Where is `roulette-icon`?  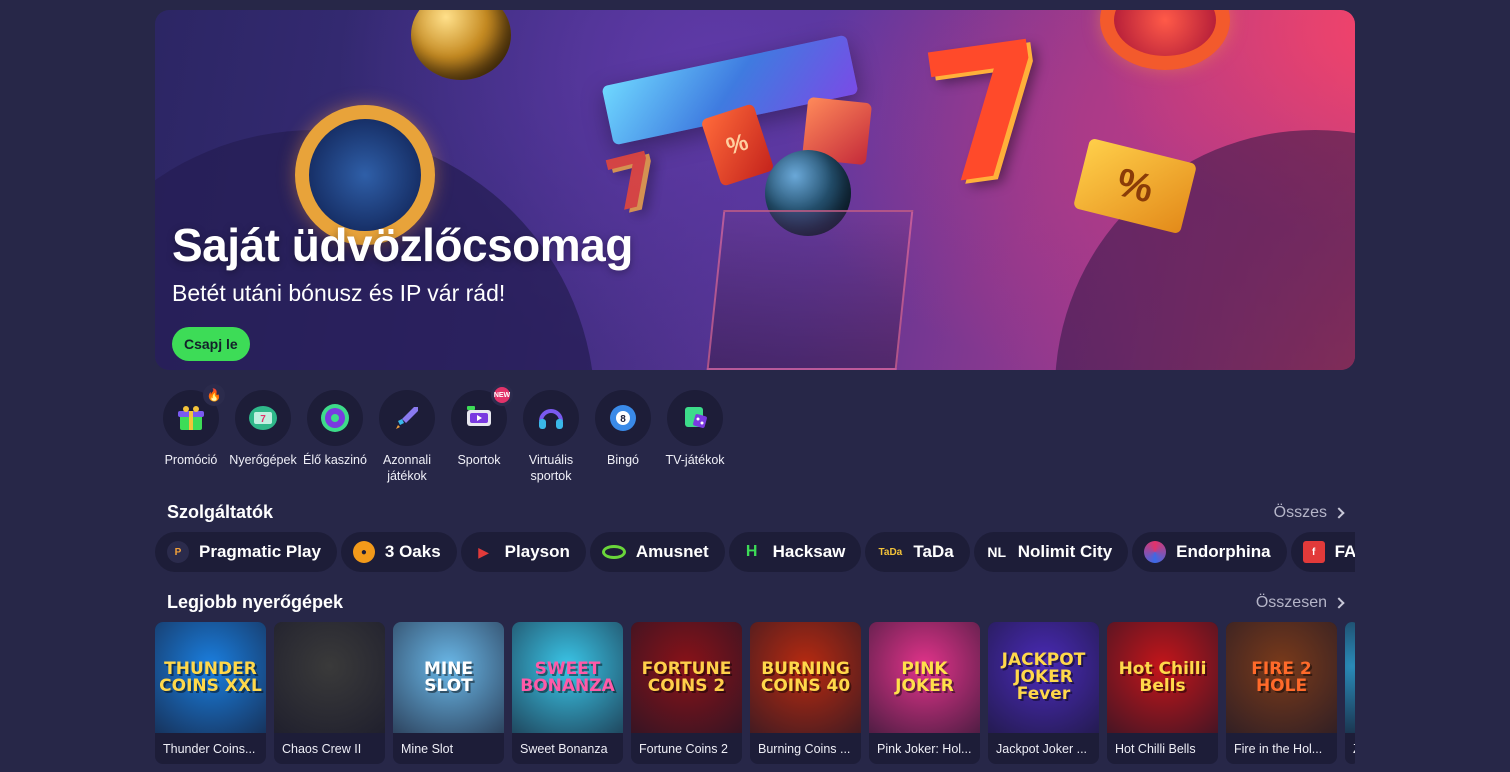
roulette-icon is located at coordinates (335, 418).